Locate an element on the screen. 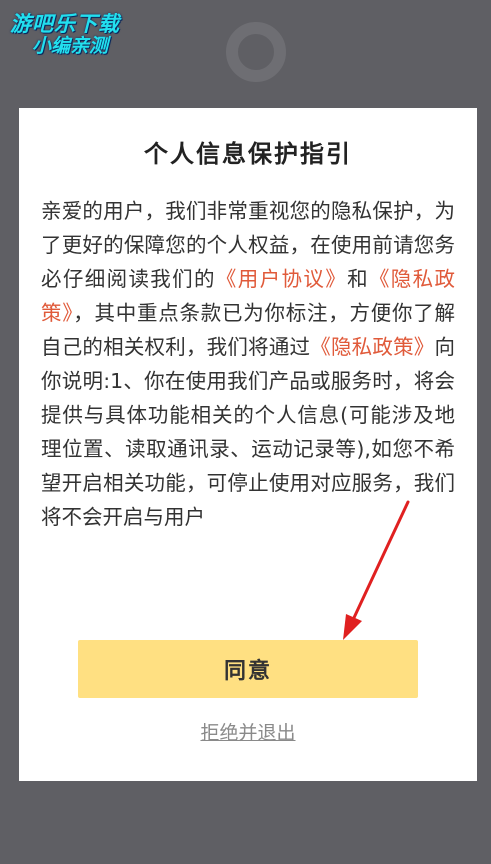 The image size is (491, 864). background-app-logo is located at coordinates (256, 52).